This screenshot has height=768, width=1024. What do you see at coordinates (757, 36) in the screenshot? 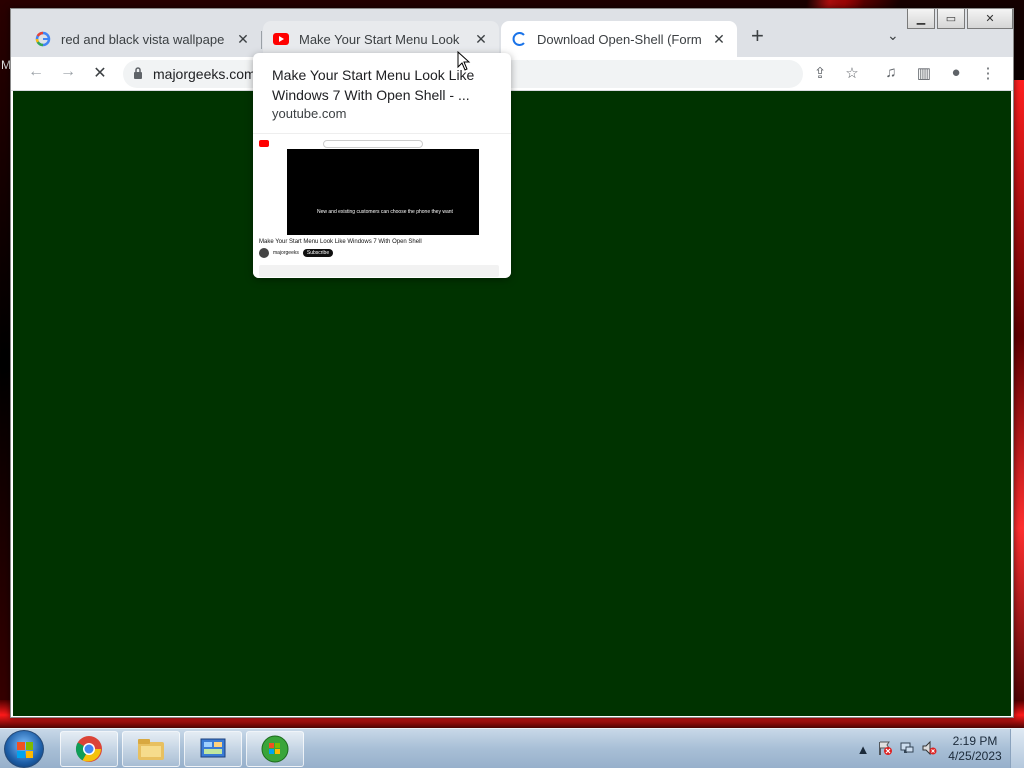
I see `new-tab-button: +` at bounding box center [757, 36].